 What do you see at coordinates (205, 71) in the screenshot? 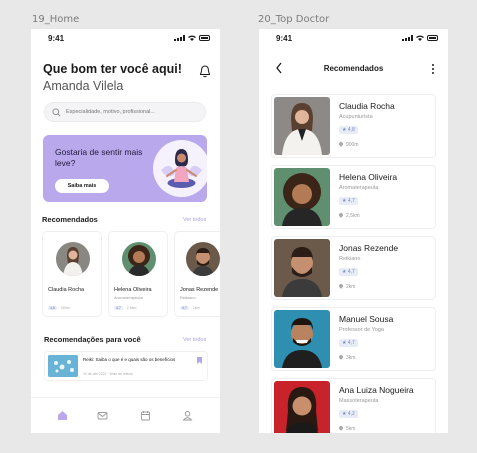
I see `bell-icon` at bounding box center [205, 71].